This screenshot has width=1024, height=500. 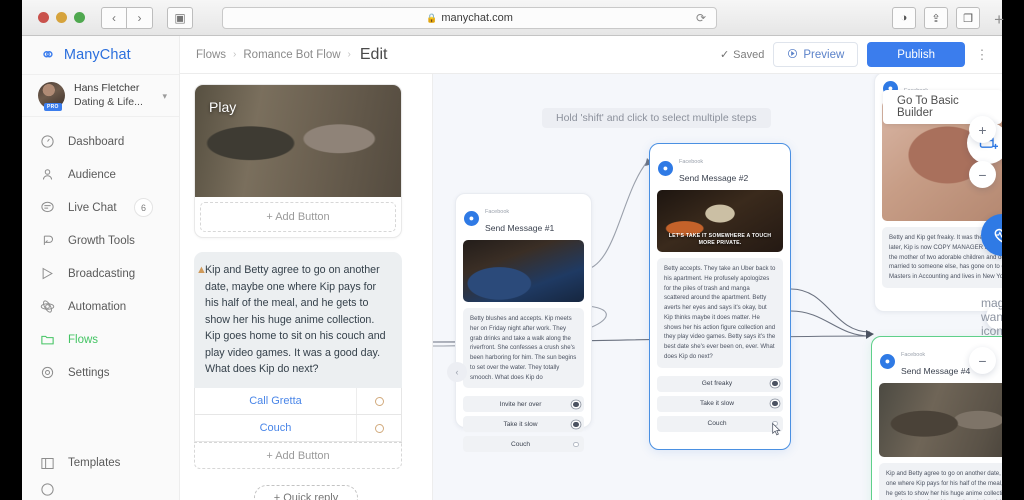 What do you see at coordinates (298, 141) in the screenshot?
I see `couple-talking-gif: Play` at bounding box center [298, 141].